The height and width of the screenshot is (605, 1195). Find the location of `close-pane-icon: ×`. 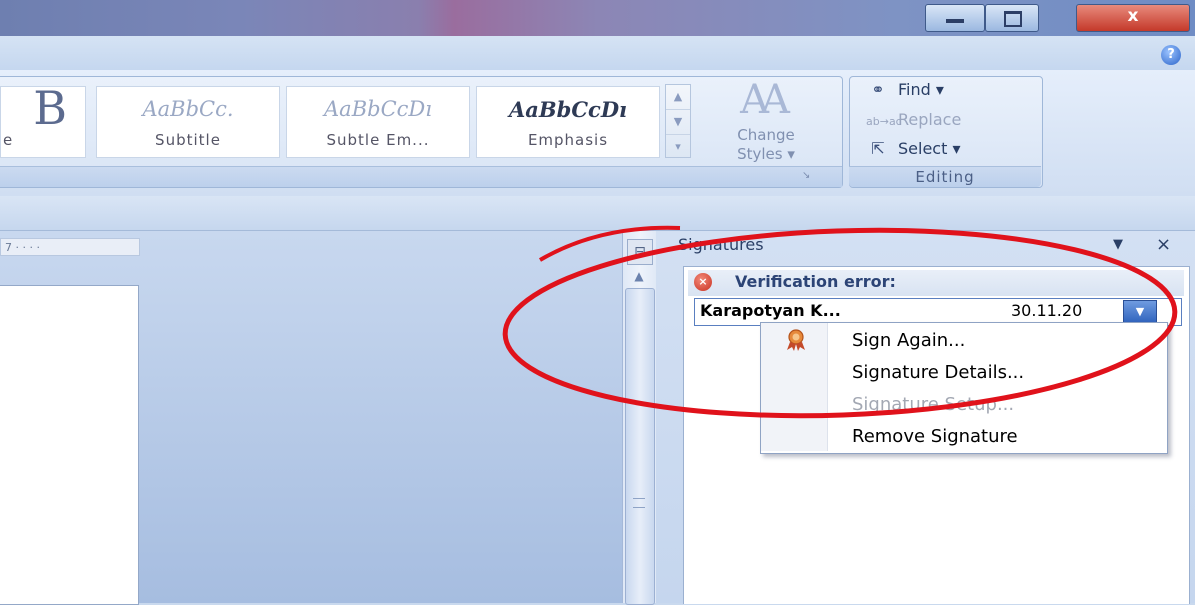

close-pane-icon: × is located at coordinates (1163, 244).